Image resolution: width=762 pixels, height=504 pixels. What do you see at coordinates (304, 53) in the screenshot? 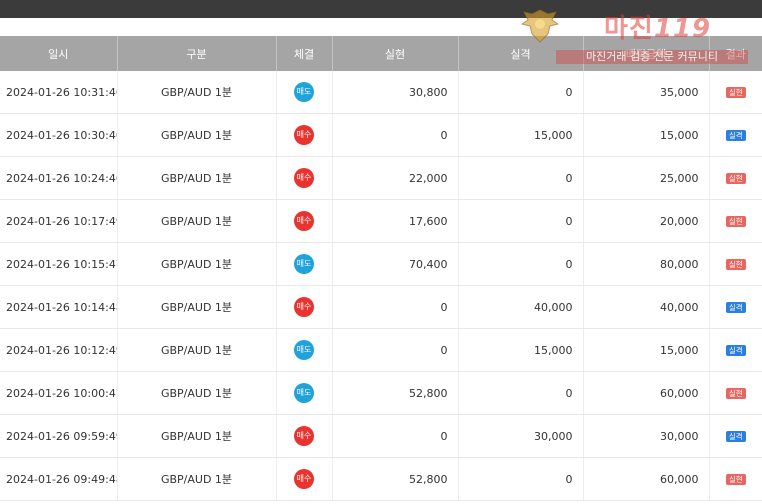
I see `header-exec: 체결` at bounding box center [304, 53].